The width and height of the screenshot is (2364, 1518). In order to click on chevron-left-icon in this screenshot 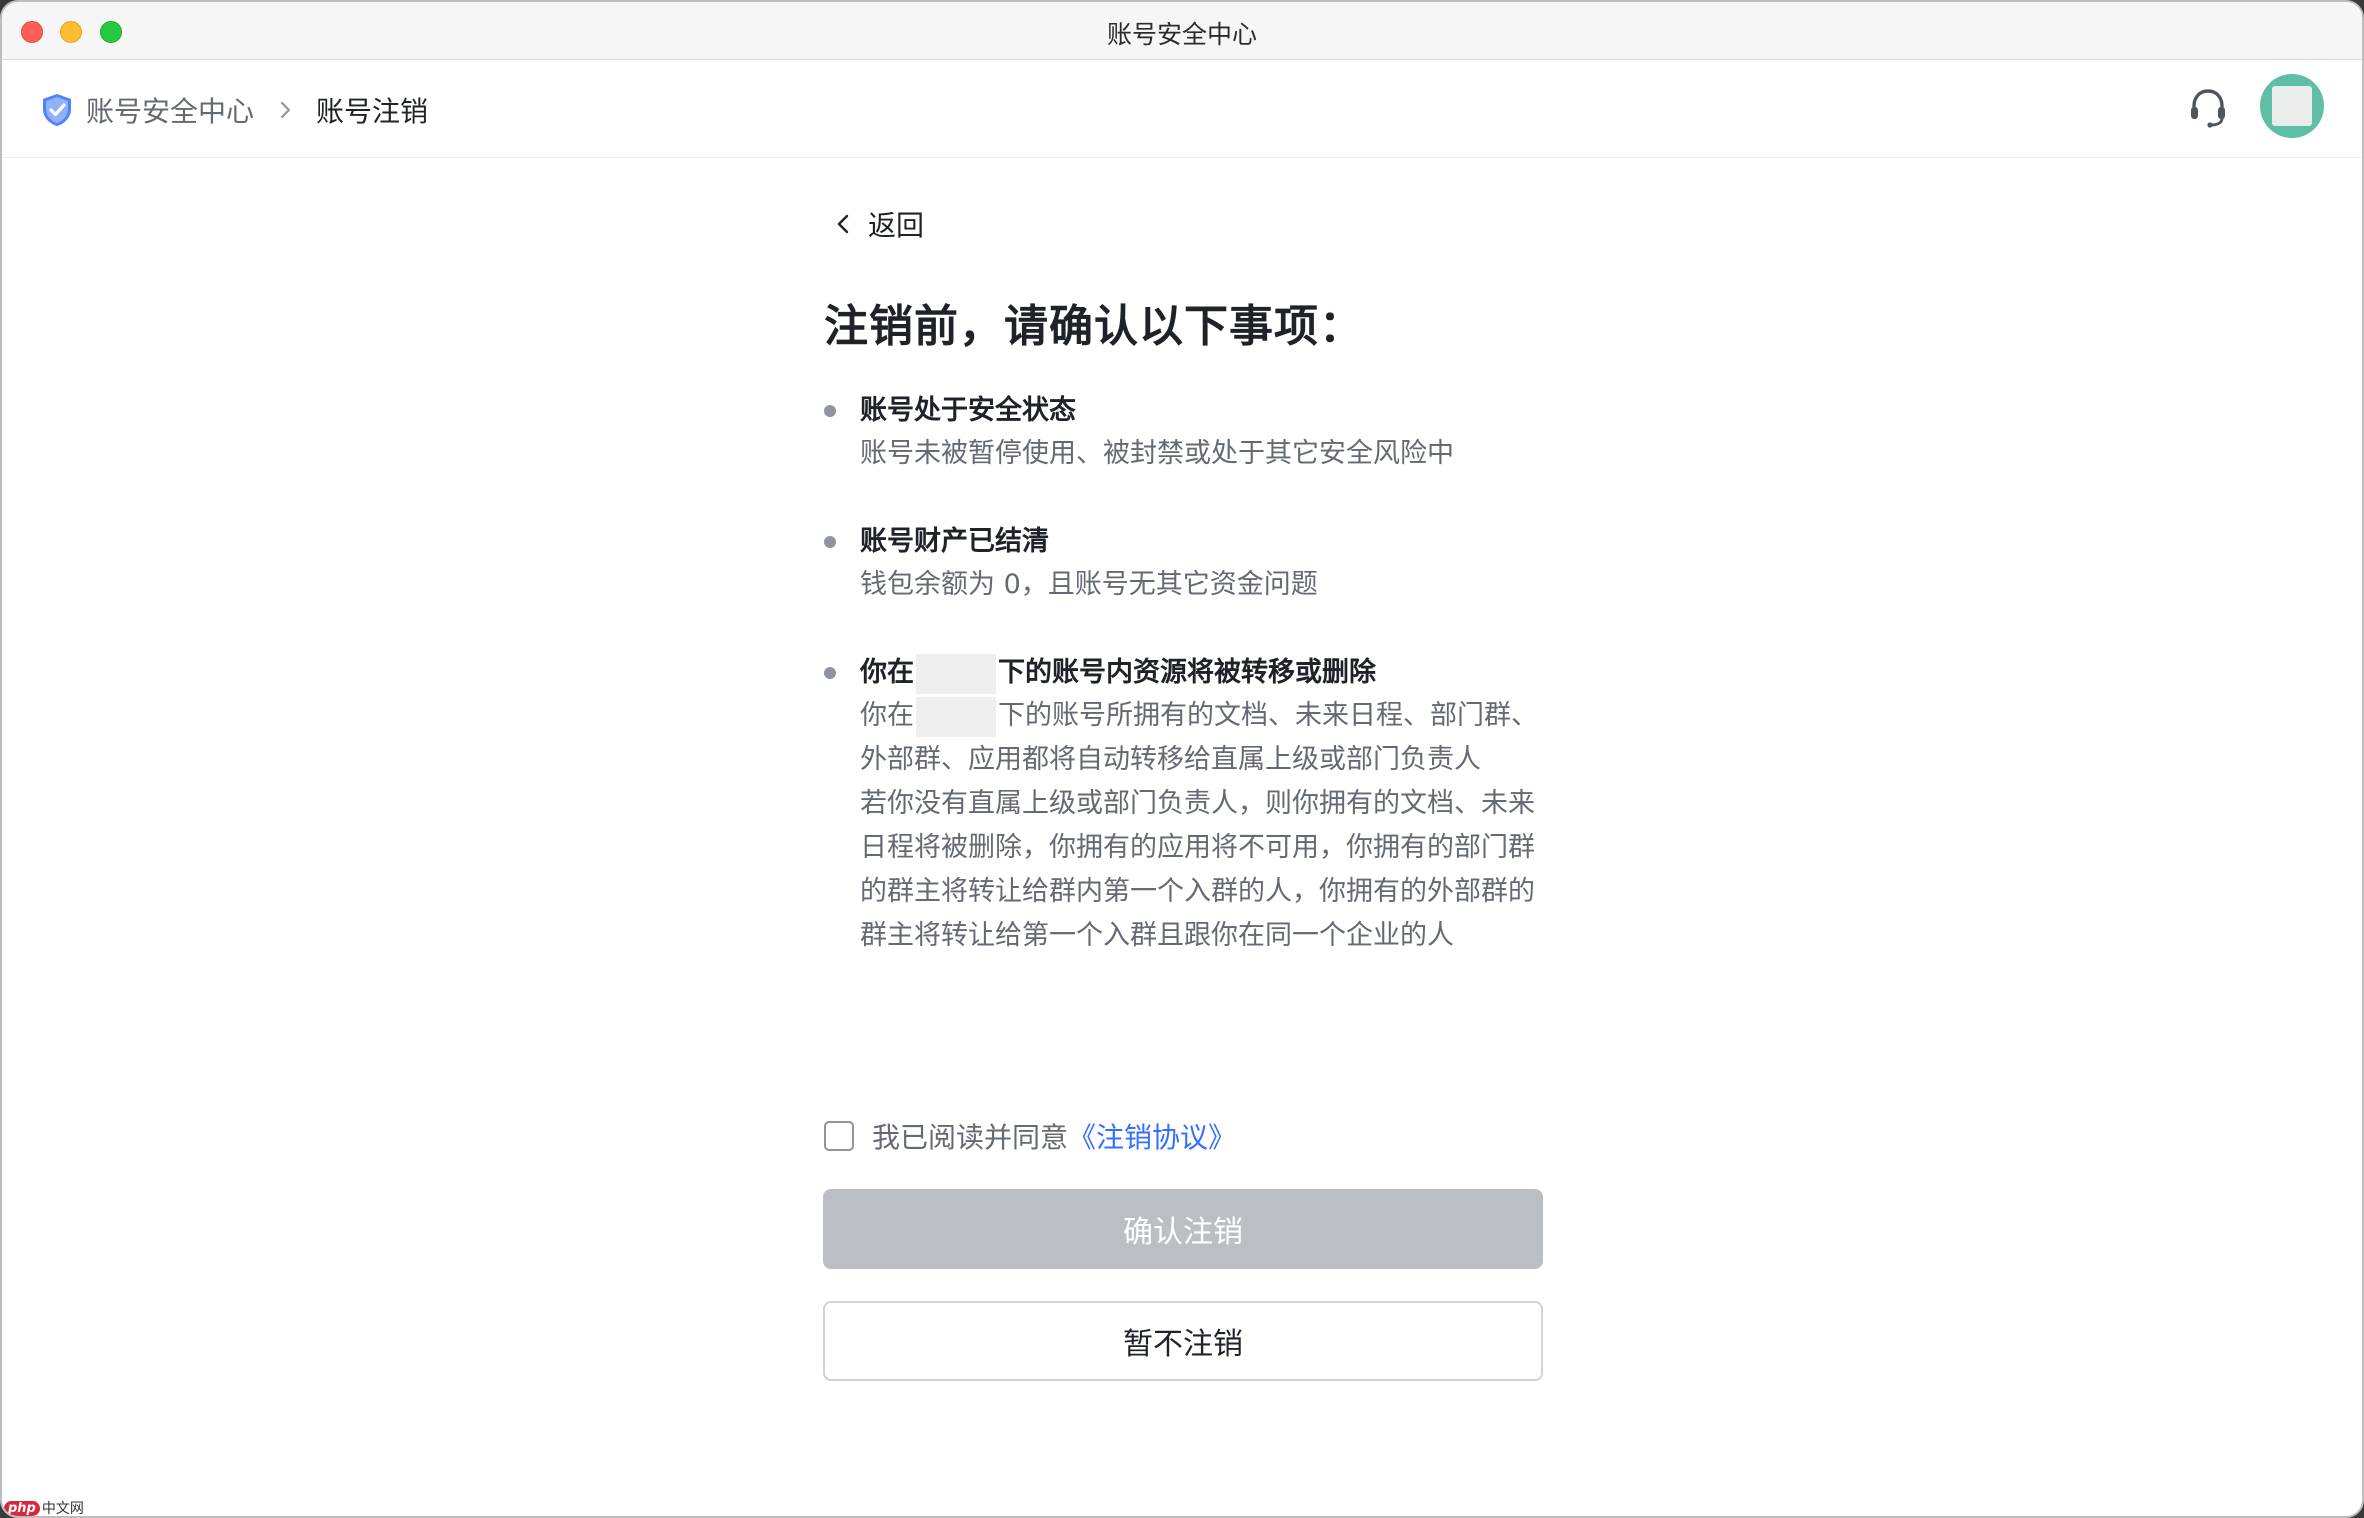, I will do `click(843, 224)`.